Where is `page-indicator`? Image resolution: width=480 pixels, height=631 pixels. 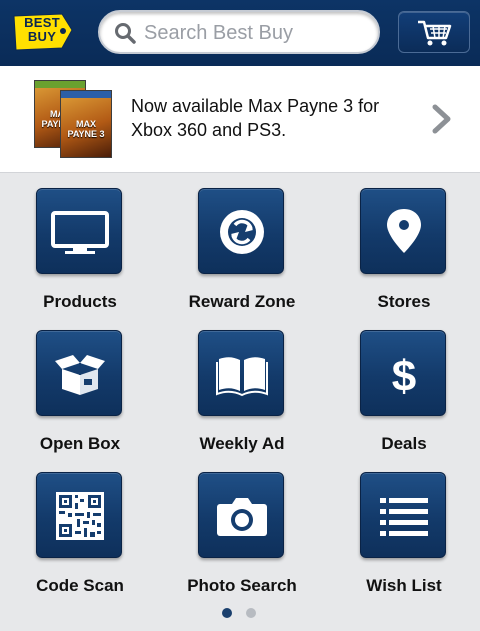 page-indicator is located at coordinates (242, 614).